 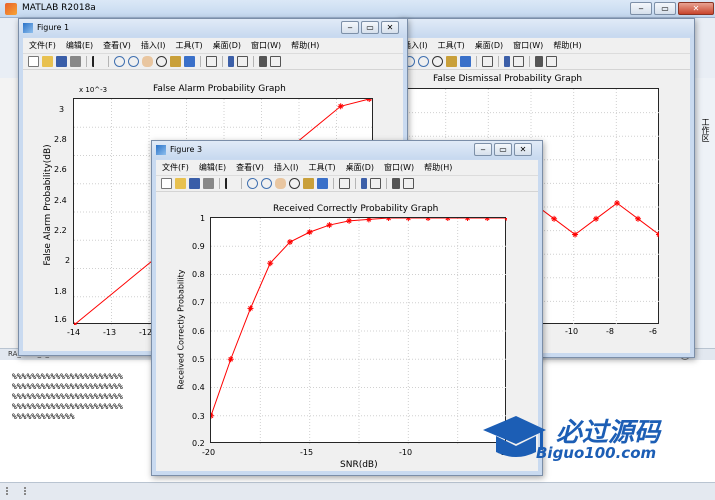 I want to click on figure-3-title: Figure 3, so click(x=186, y=149).